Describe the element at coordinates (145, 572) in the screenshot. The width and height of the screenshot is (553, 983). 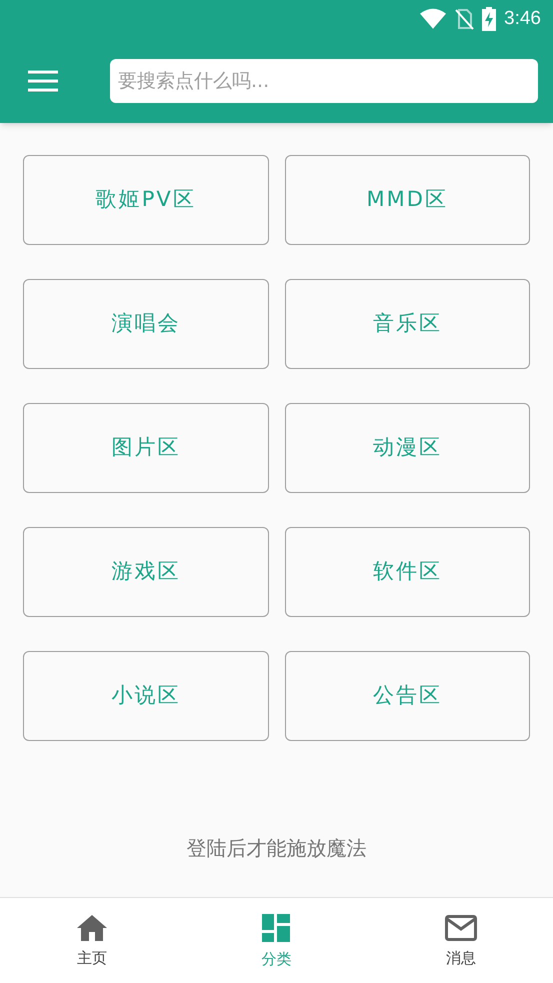
I see `category-button: 游戏区` at that location.